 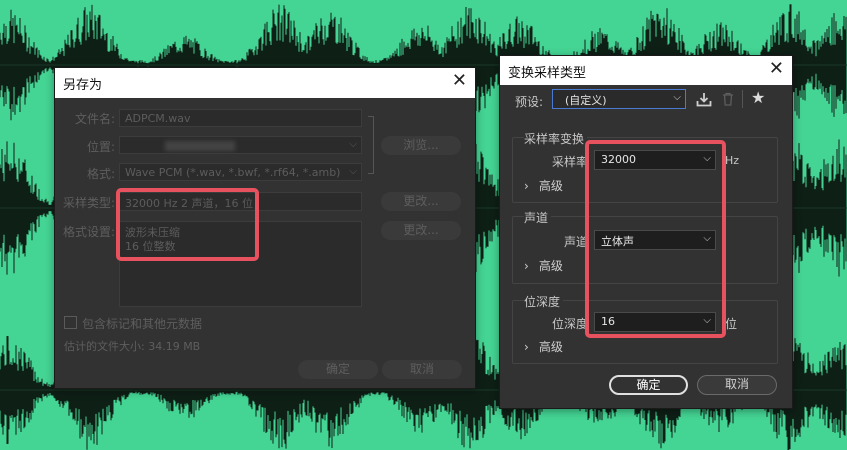 What do you see at coordinates (101, 174) in the screenshot?
I see `format-label: 格式:` at bounding box center [101, 174].